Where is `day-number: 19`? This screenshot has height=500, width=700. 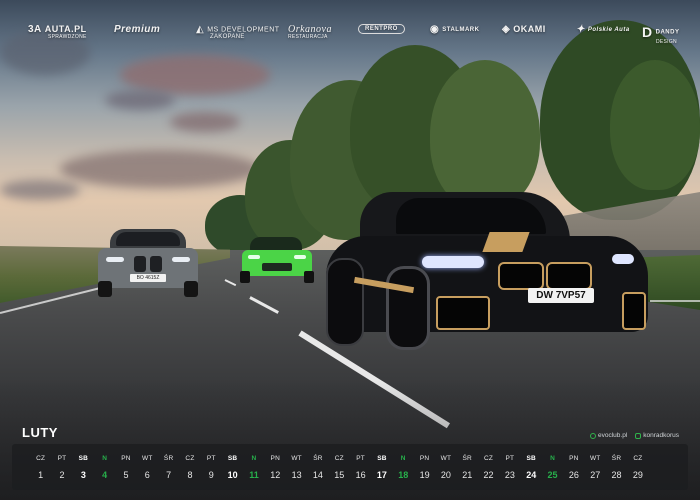 day-number: 19 is located at coordinates (424, 475).